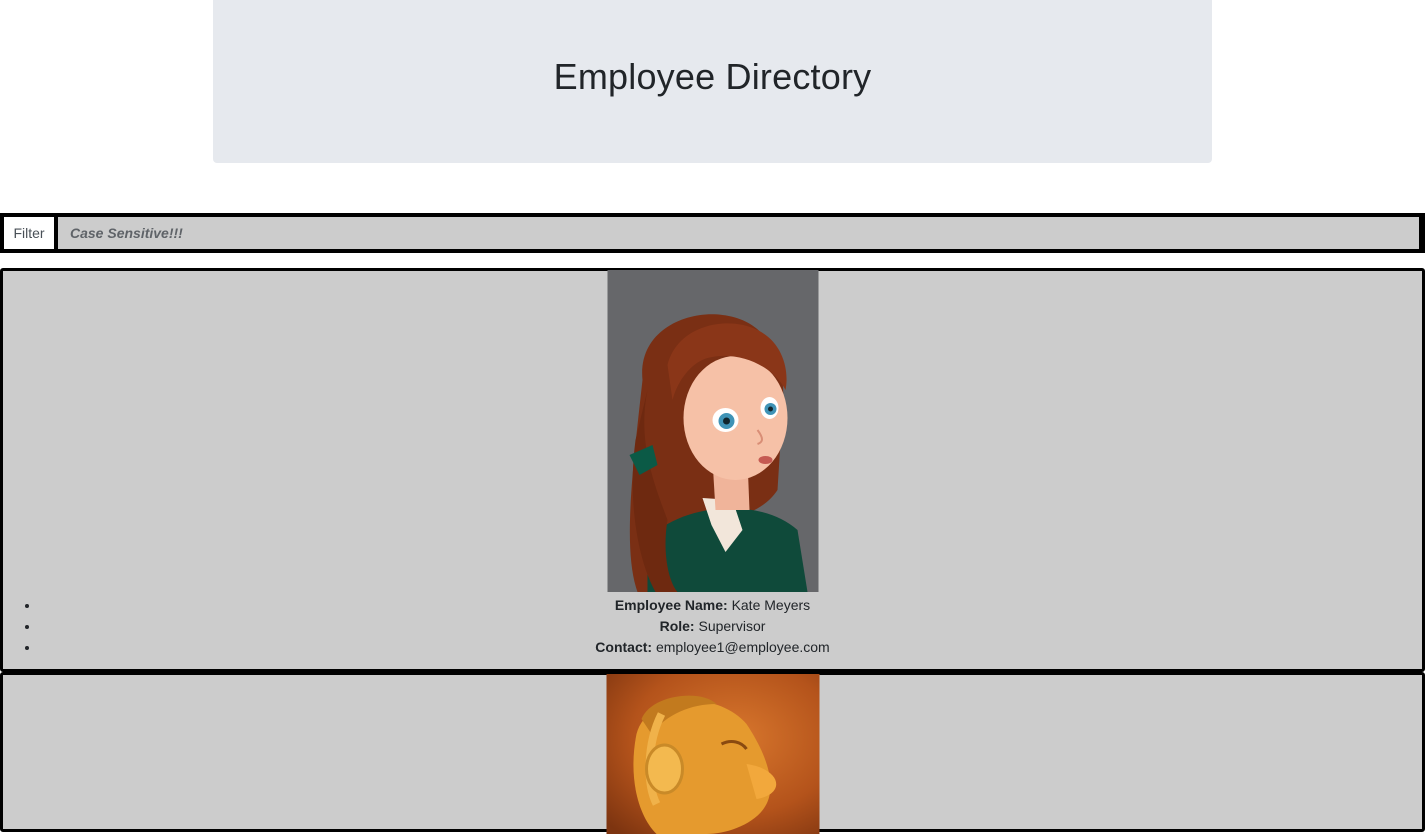 This screenshot has width=1425, height=834. I want to click on employee-role-label: Role:, so click(677, 626).